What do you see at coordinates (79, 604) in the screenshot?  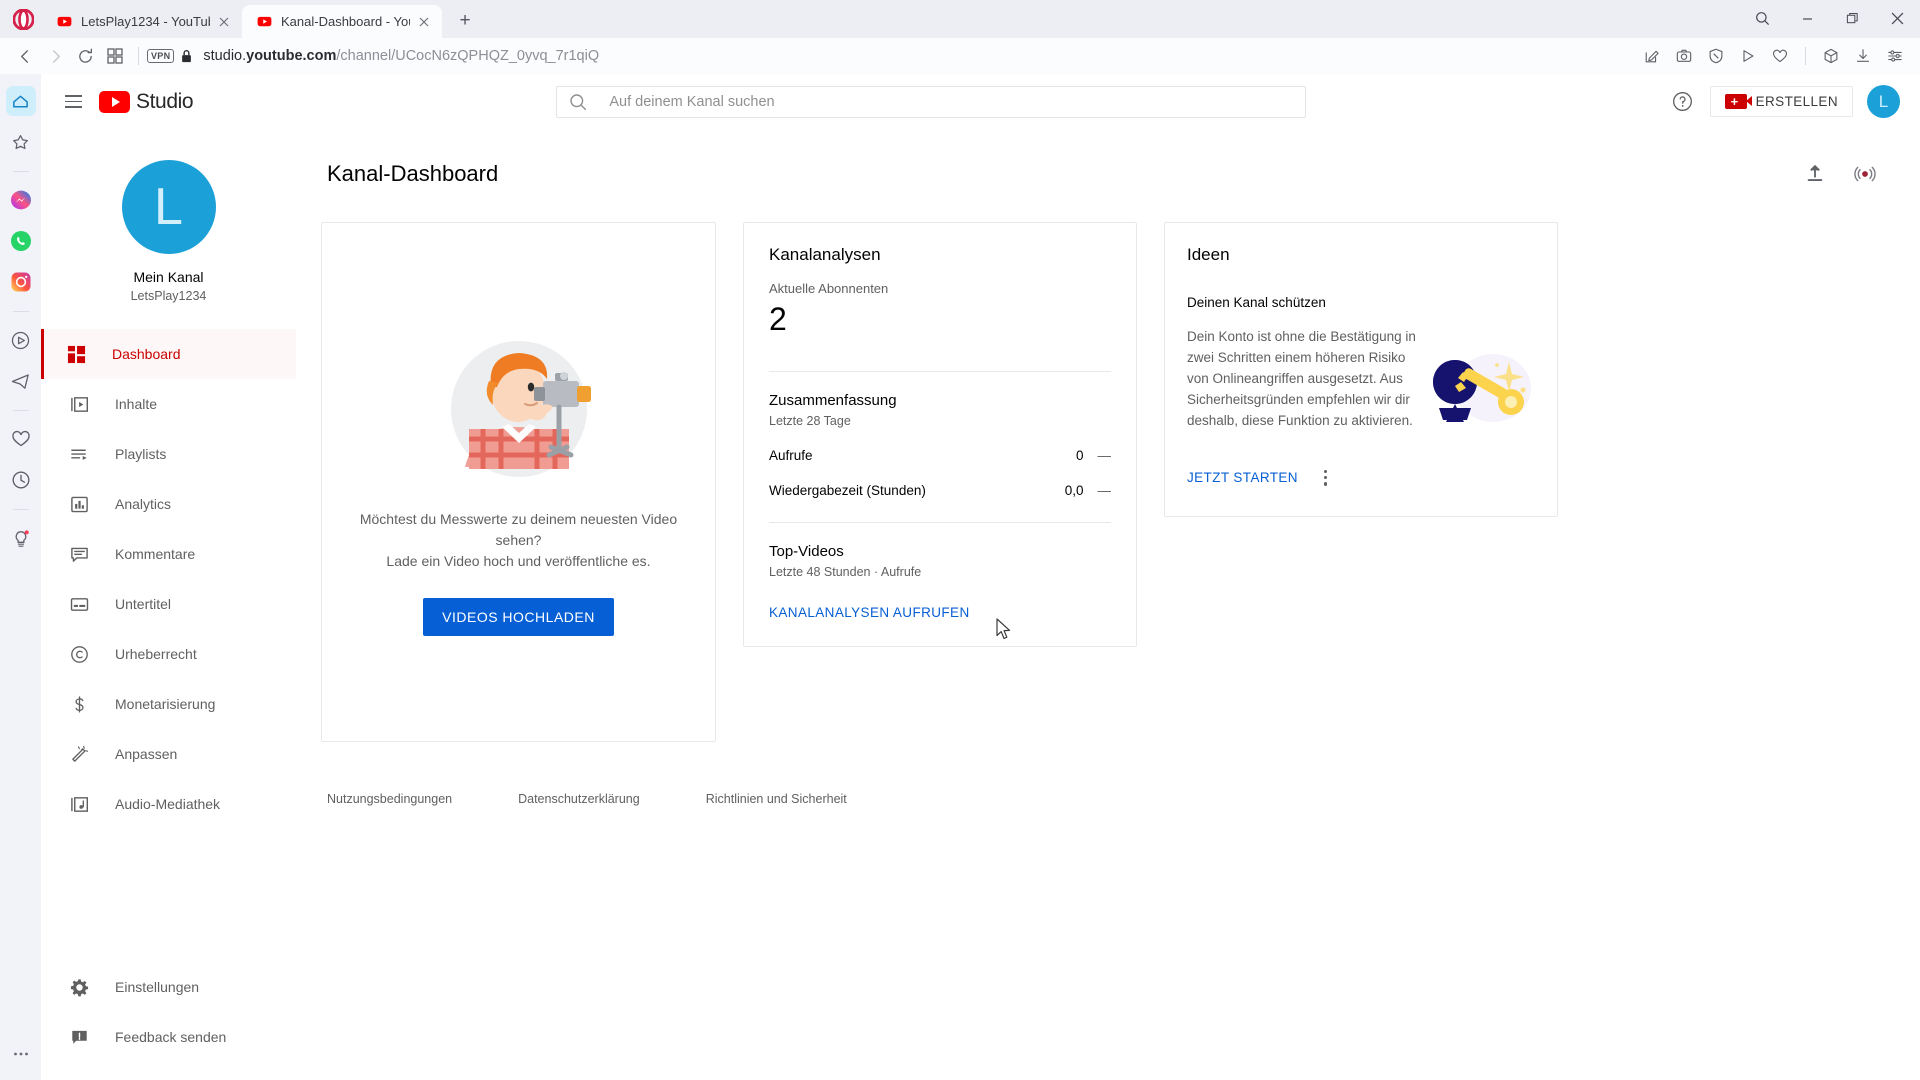 I see `subtitles-icon` at bounding box center [79, 604].